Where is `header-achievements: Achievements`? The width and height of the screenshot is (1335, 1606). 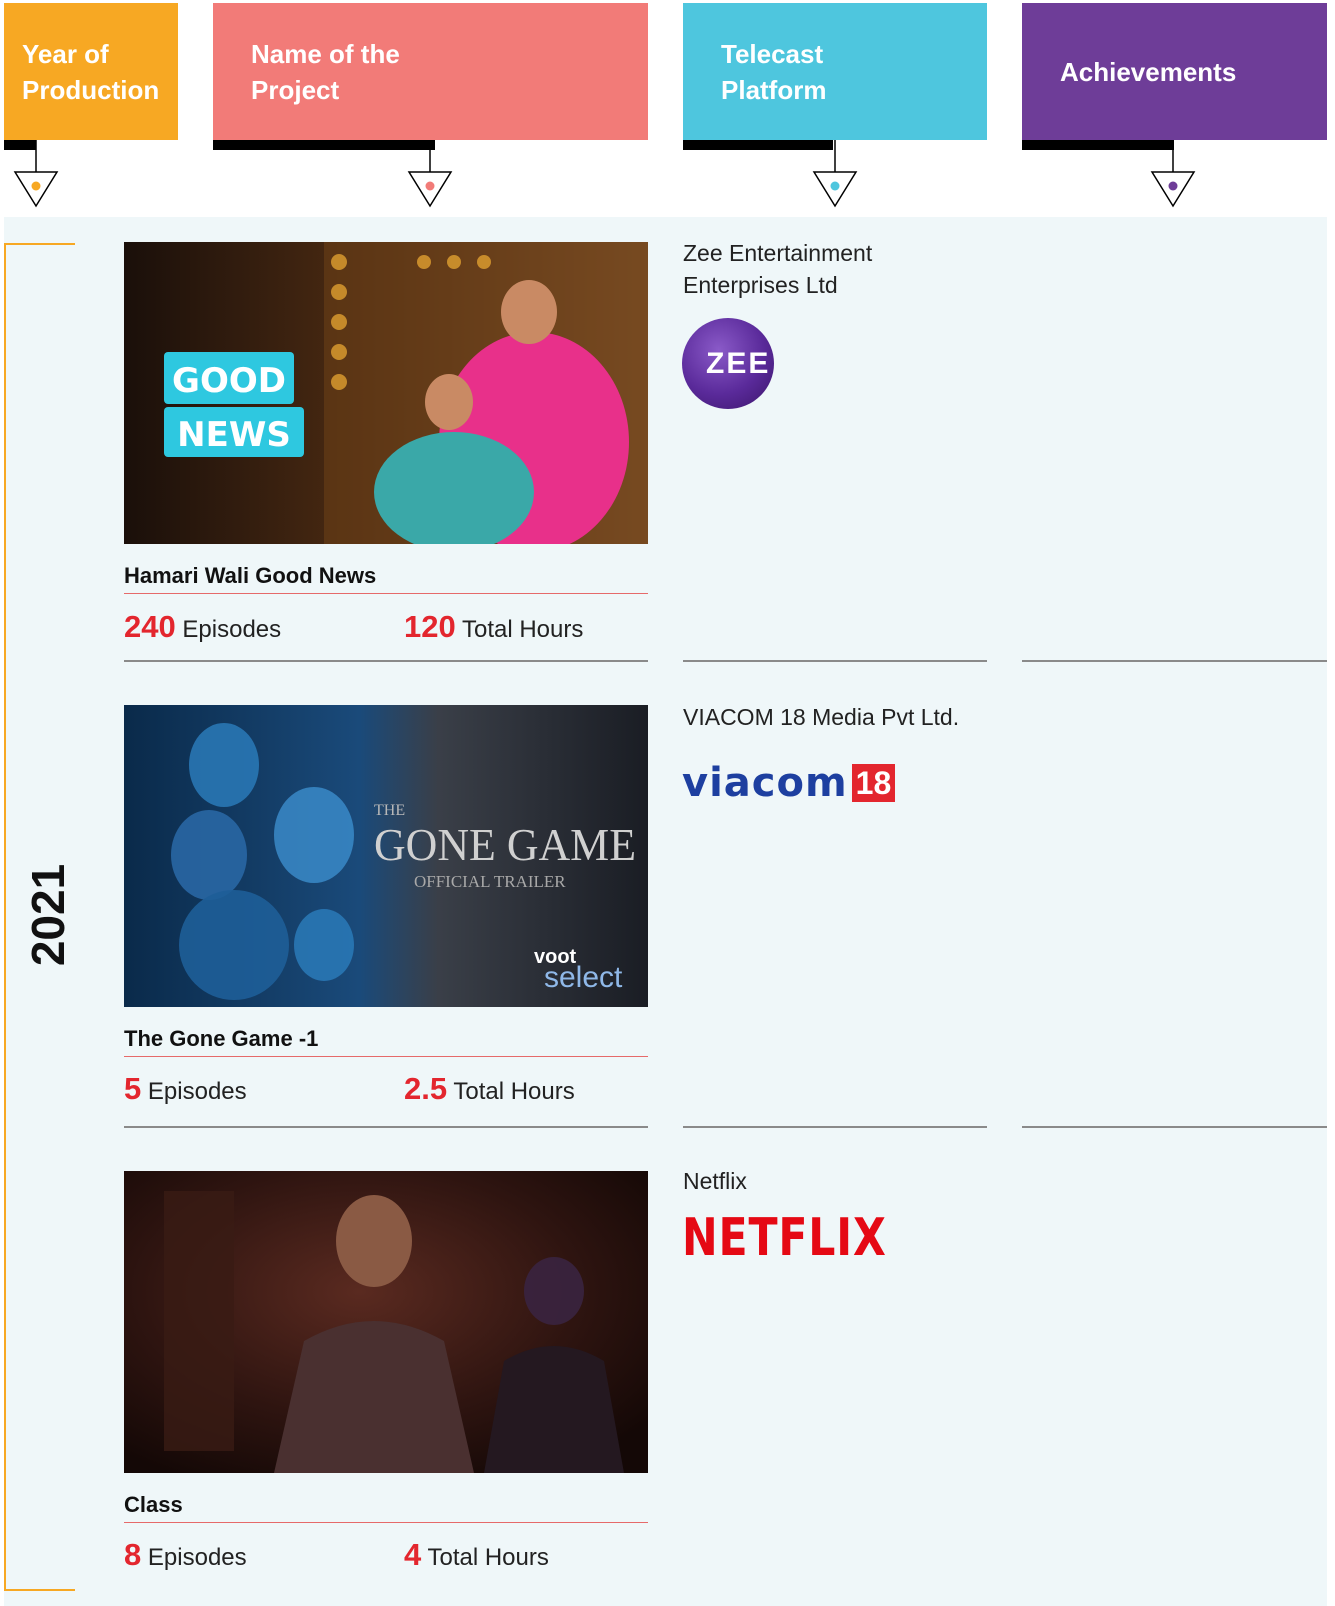
header-achievements: Achievements is located at coordinates (1174, 71).